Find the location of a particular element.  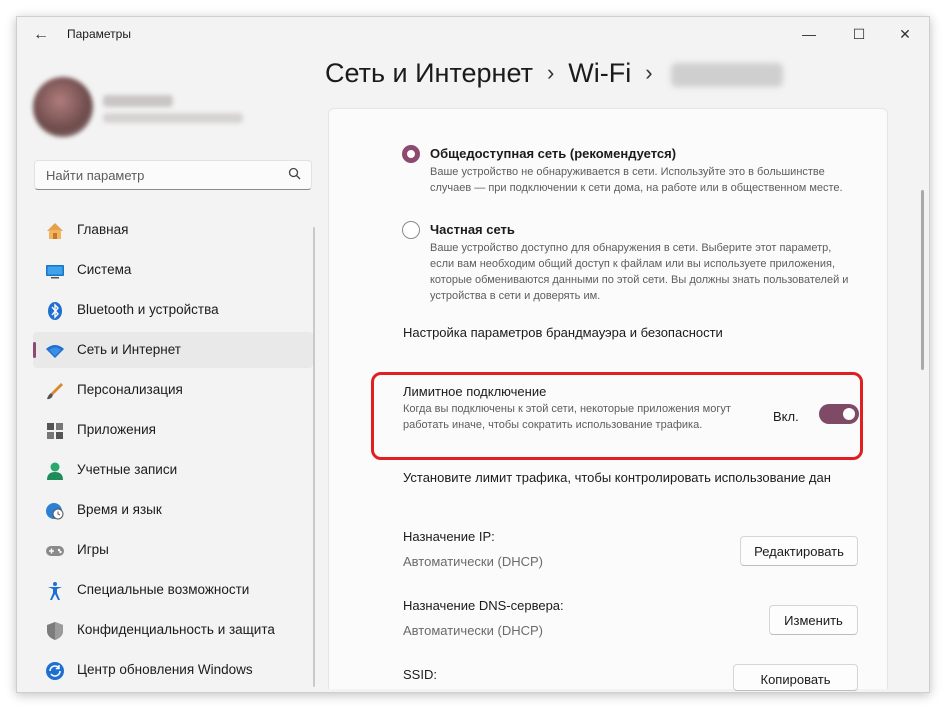

public-network-radio is located at coordinates (411, 154).